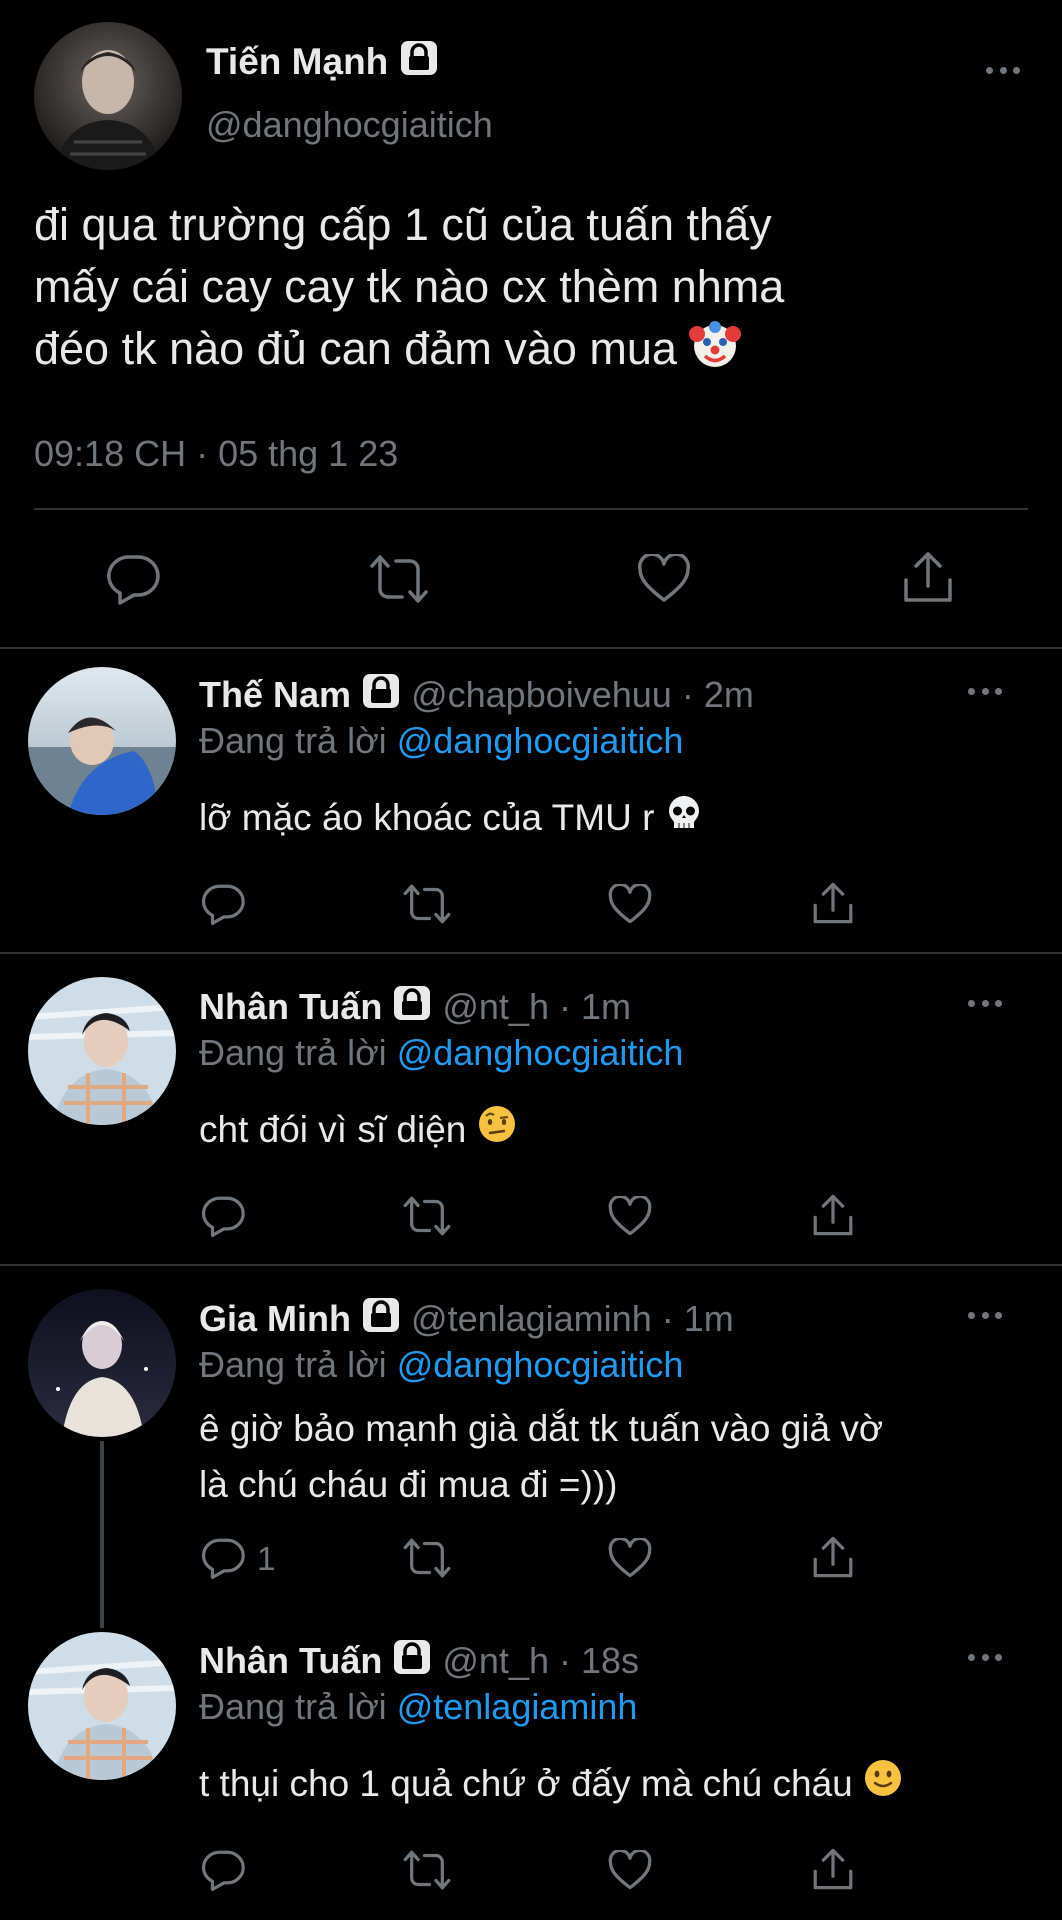 The width and height of the screenshot is (1062, 1920). What do you see at coordinates (497, 1132) in the screenshot?
I see `face-with-raised-eyebrow-emoji-icon` at bounding box center [497, 1132].